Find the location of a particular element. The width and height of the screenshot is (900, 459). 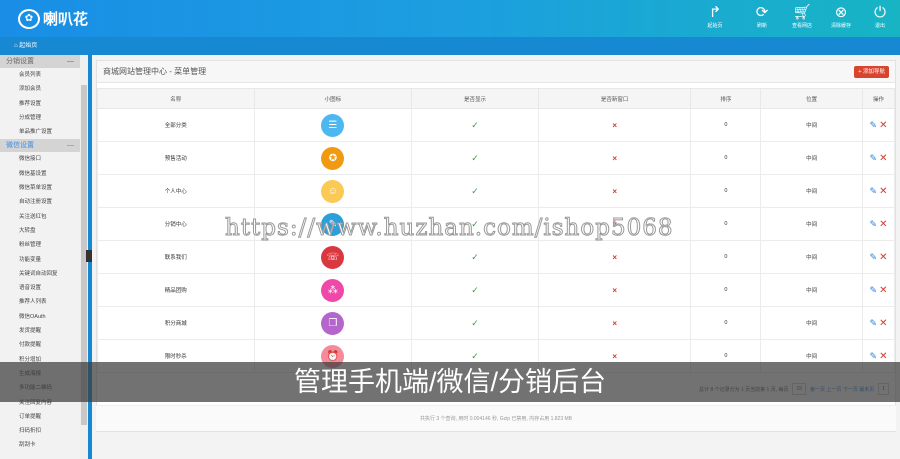

sidebar-item: 微信OAuth is located at coordinates (40, 317).